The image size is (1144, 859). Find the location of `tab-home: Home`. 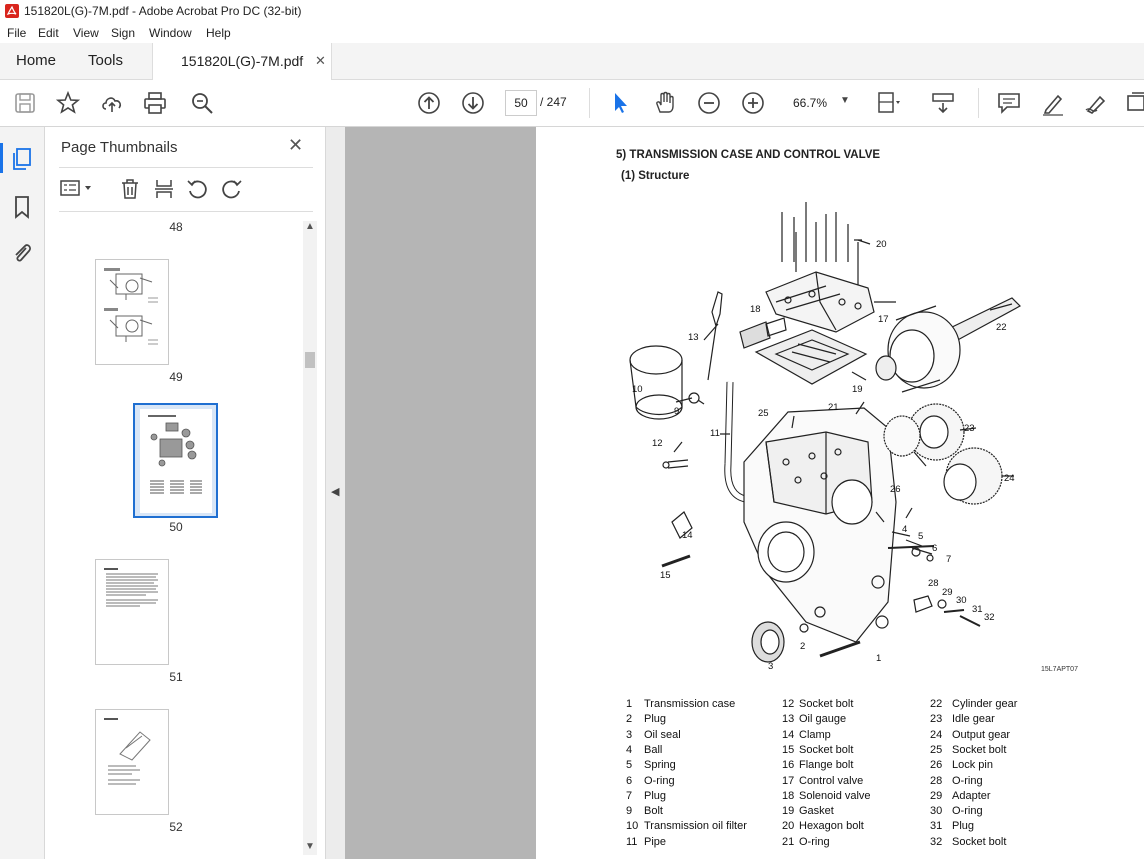

tab-home: Home is located at coordinates (36, 61).